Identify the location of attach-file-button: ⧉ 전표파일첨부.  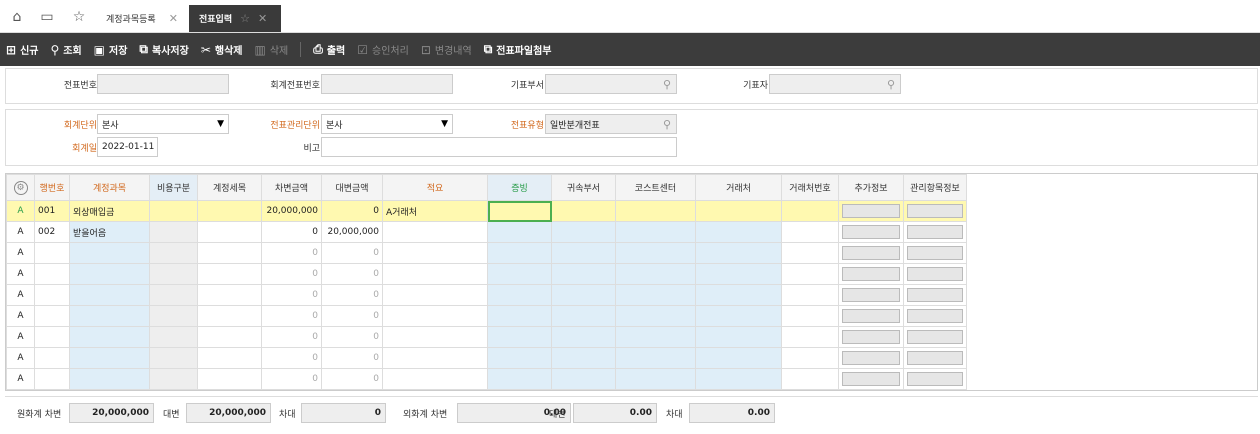
(518, 49).